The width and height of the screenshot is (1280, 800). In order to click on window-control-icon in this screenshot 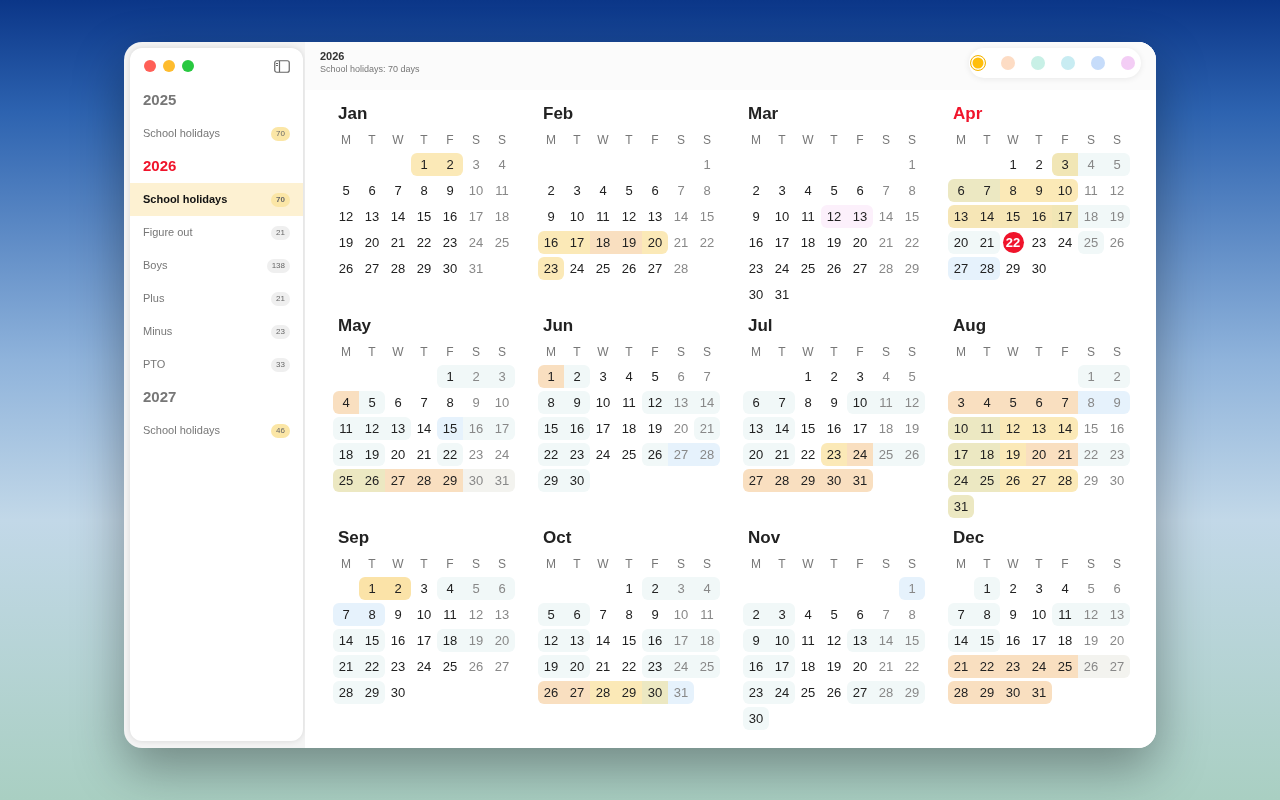, I will do `click(150, 66)`.